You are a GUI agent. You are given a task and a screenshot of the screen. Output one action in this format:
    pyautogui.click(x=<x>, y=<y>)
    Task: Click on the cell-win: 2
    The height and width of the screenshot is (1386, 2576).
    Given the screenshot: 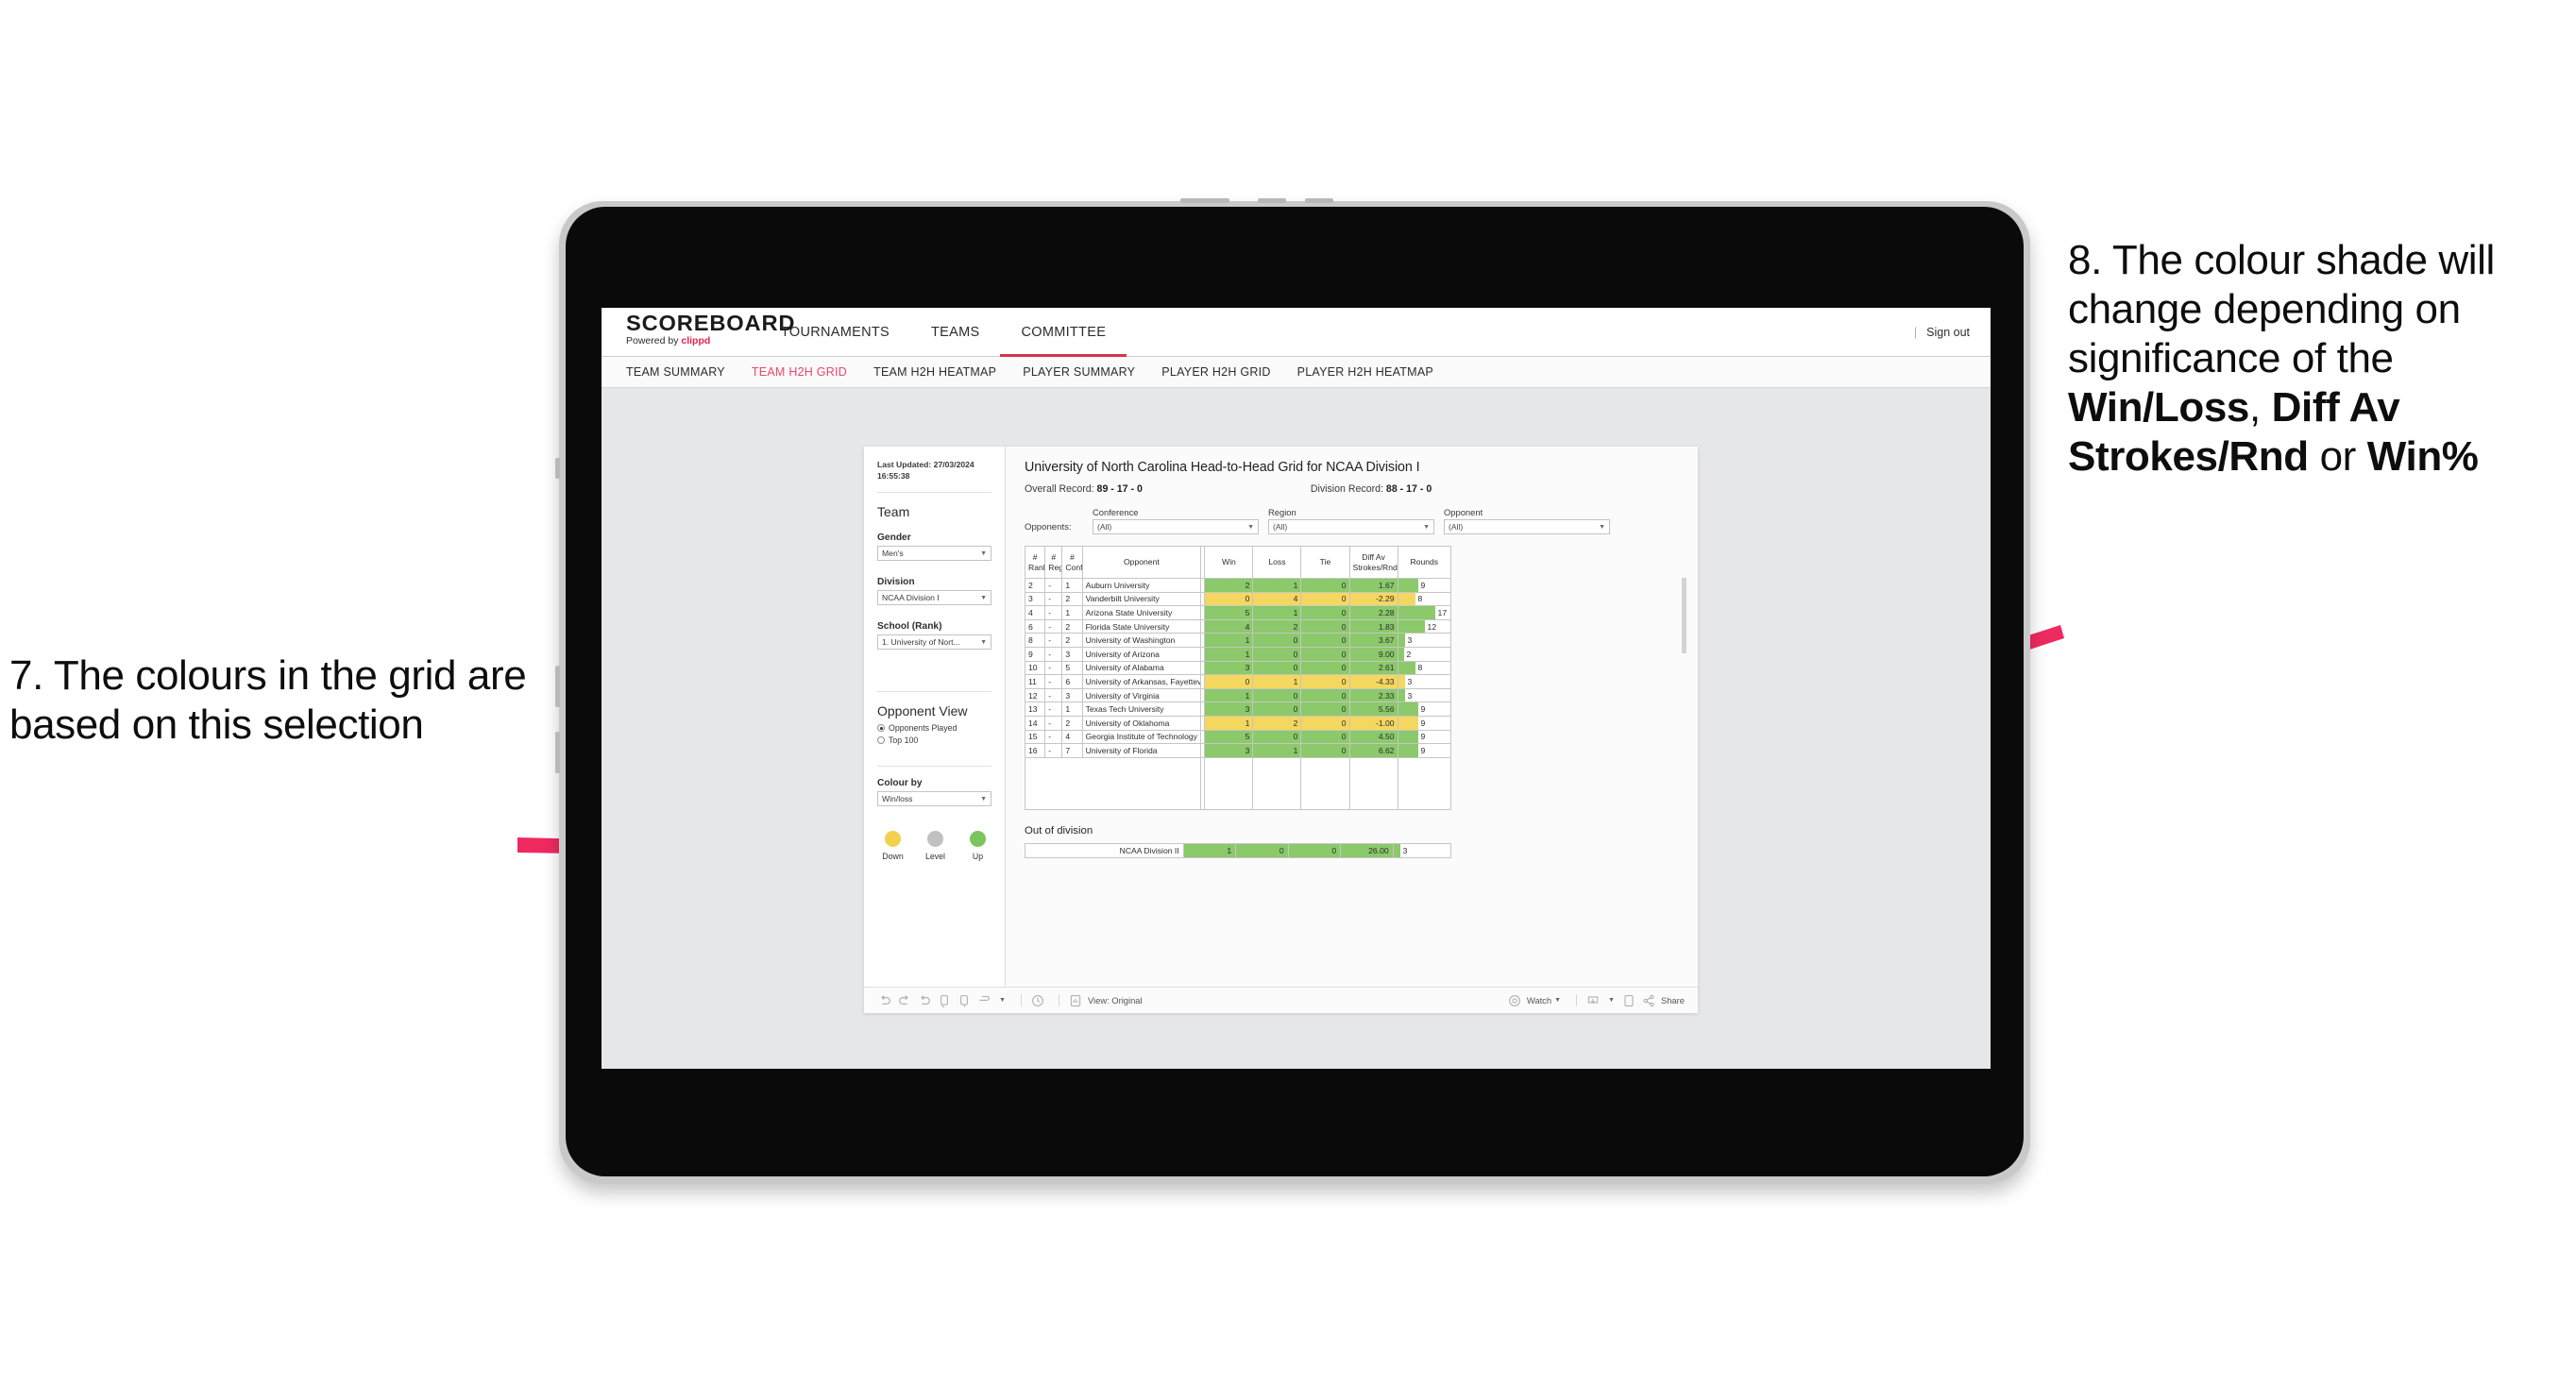 What is the action you would take?
    pyautogui.click(x=1229, y=585)
    